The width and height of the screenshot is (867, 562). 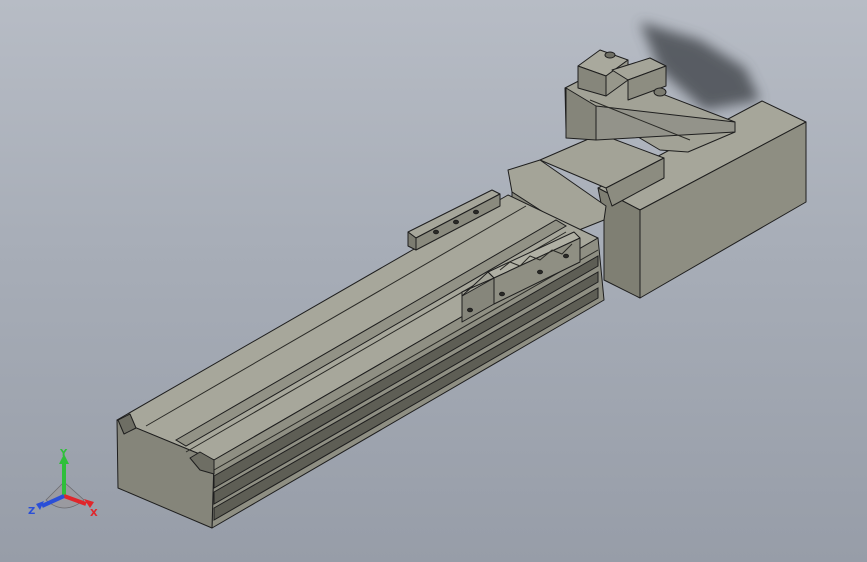 I want to click on y-axis-label: Y, so click(x=63, y=453).